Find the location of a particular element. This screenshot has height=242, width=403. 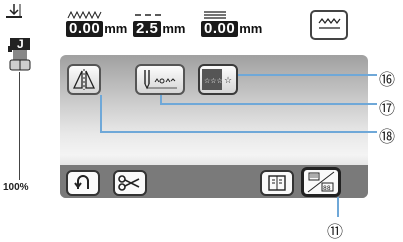

stitch-length-setting: 2.5 mm is located at coordinates (159, 24).